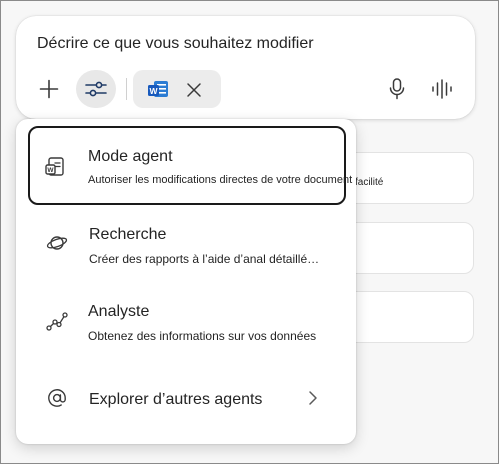 Image resolution: width=499 pixels, height=464 pixels. What do you see at coordinates (54, 166) in the screenshot?
I see `agent-document-icon: W` at bounding box center [54, 166].